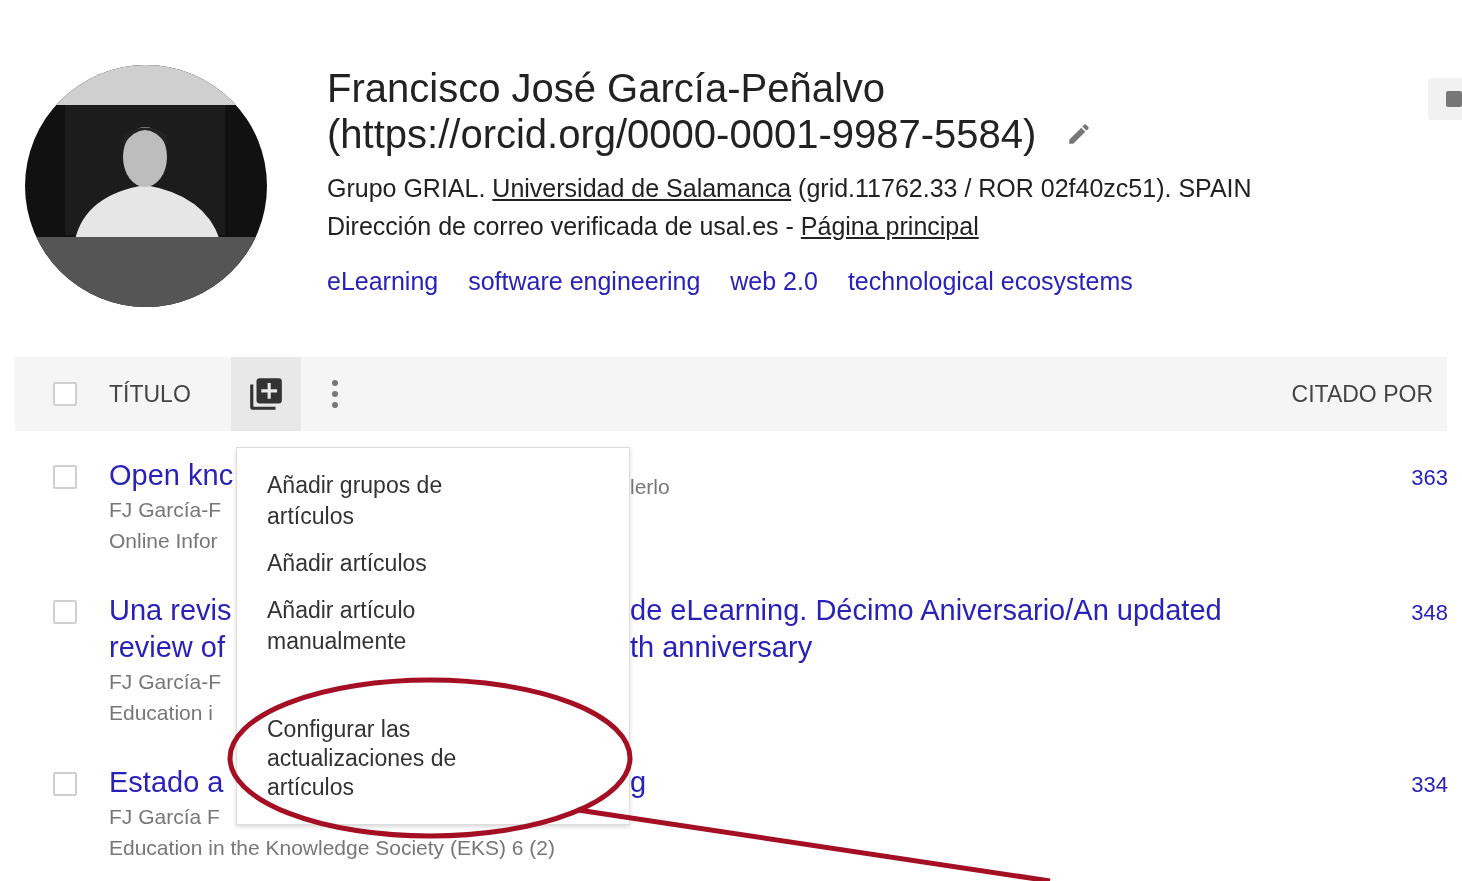  Describe the element at coordinates (1429, 475) in the screenshot. I see `citation-count: 363` at that location.